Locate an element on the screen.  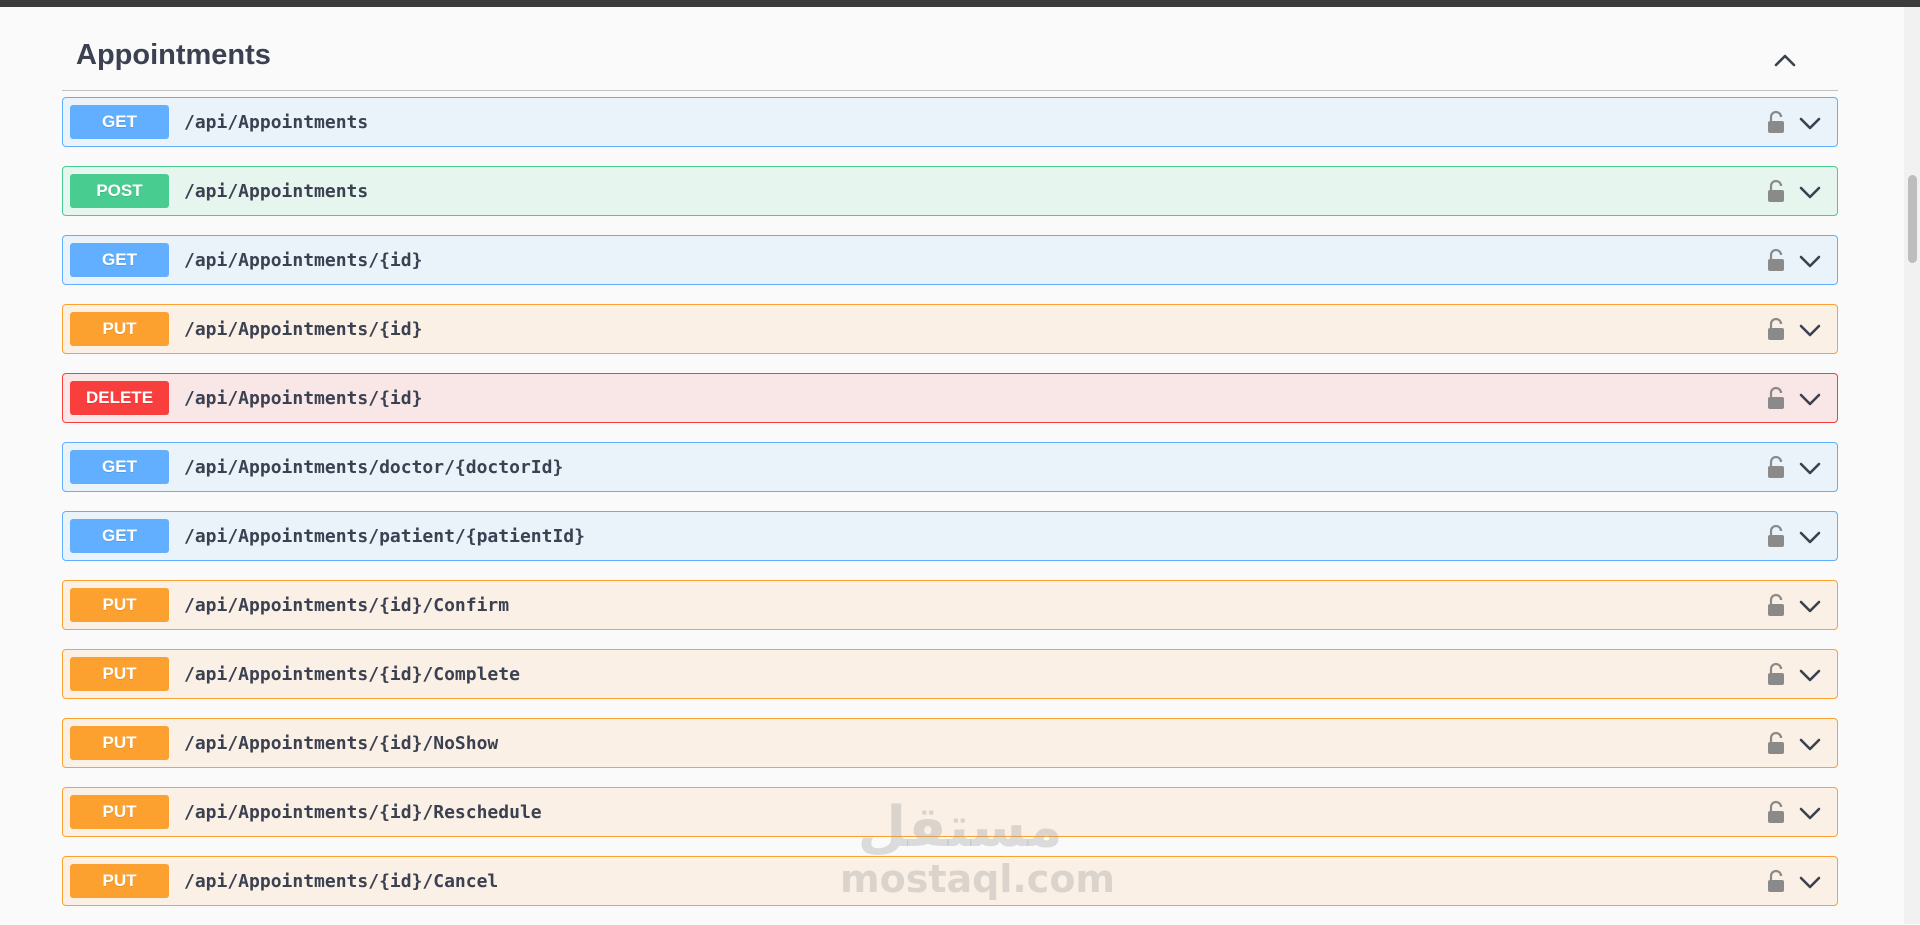
window-top-bar is located at coordinates (960, 3).